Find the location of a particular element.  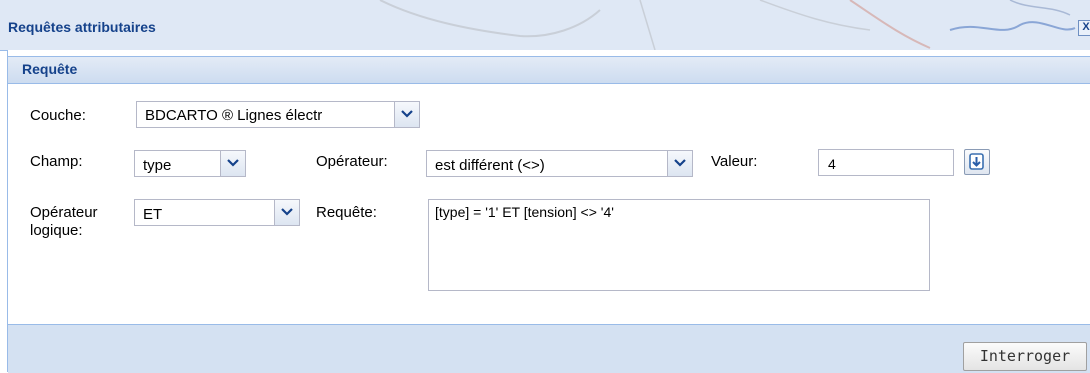

valeur-label: Valeur: is located at coordinates (734, 161).